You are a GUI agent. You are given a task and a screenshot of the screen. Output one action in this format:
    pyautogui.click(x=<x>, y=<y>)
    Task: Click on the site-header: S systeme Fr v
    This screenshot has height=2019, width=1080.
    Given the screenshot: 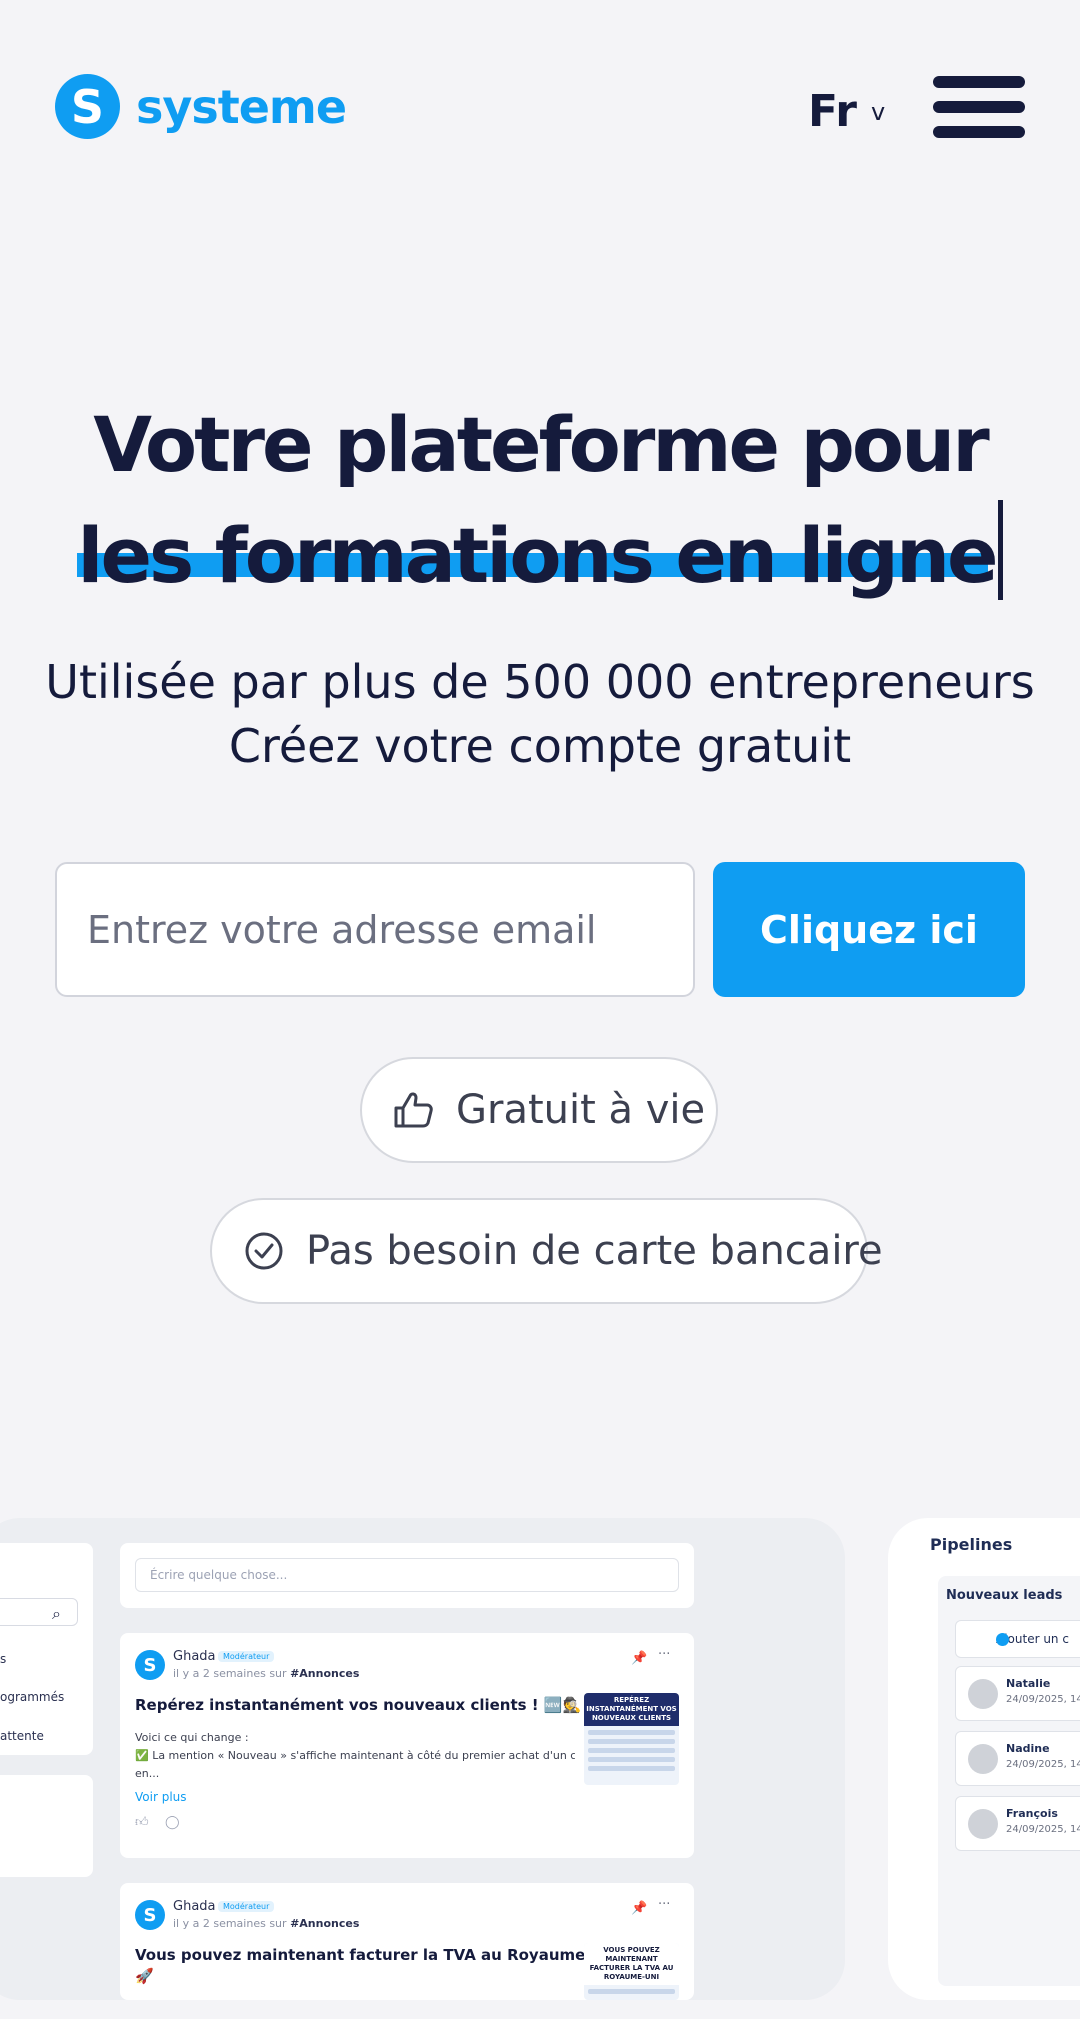 What is the action you would take?
    pyautogui.click(x=540, y=110)
    